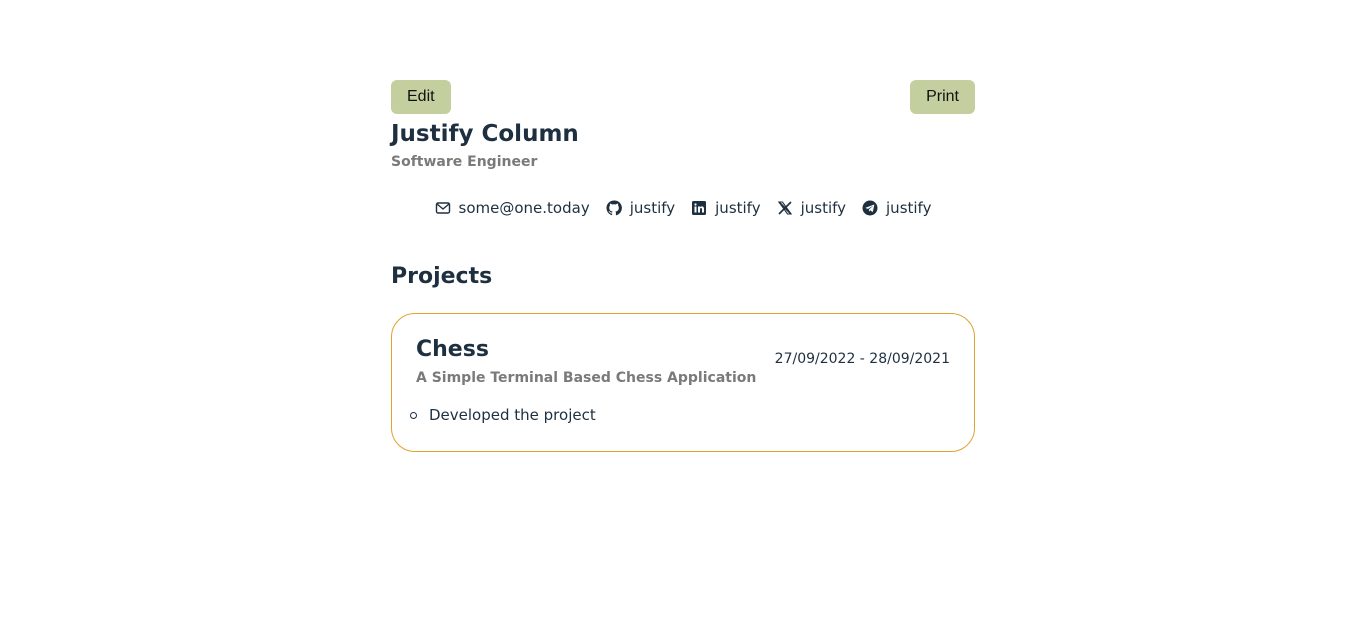  Describe the element at coordinates (785, 208) in the screenshot. I see `x-icon` at that location.